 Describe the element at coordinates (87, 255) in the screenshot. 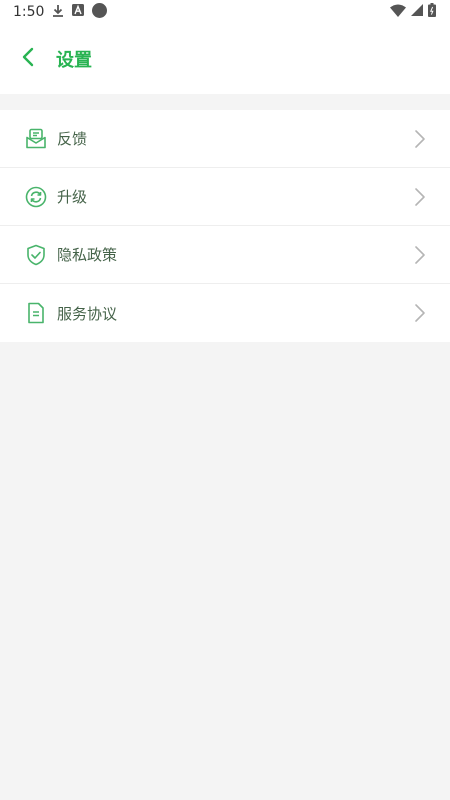

I see `menu-item-label: 隐私政策` at that location.